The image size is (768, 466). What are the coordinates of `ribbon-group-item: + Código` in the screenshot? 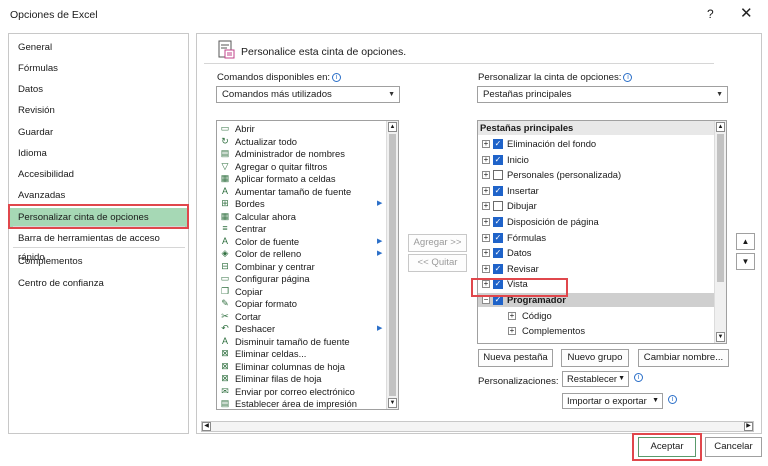 It's located at (596, 316).